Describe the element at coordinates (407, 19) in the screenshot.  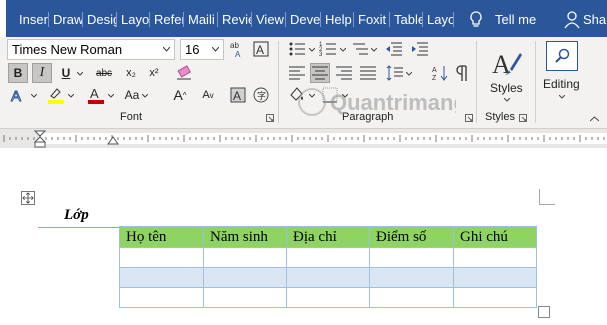
I see `tab-table: Table` at that location.